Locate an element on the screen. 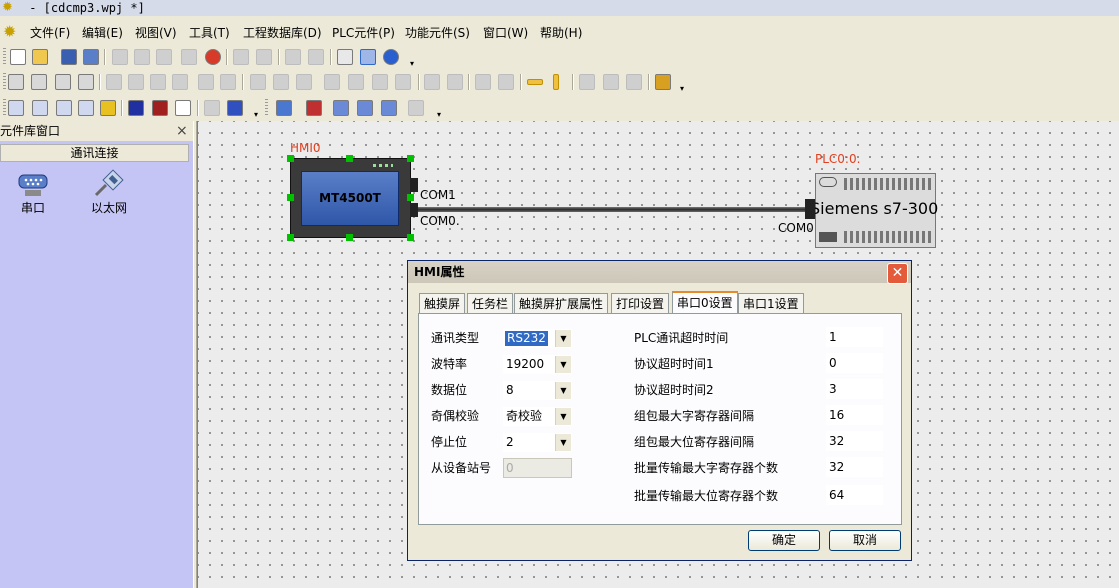 This screenshot has height=588, width=1119. same-height-icon is located at coordinates (281, 82).